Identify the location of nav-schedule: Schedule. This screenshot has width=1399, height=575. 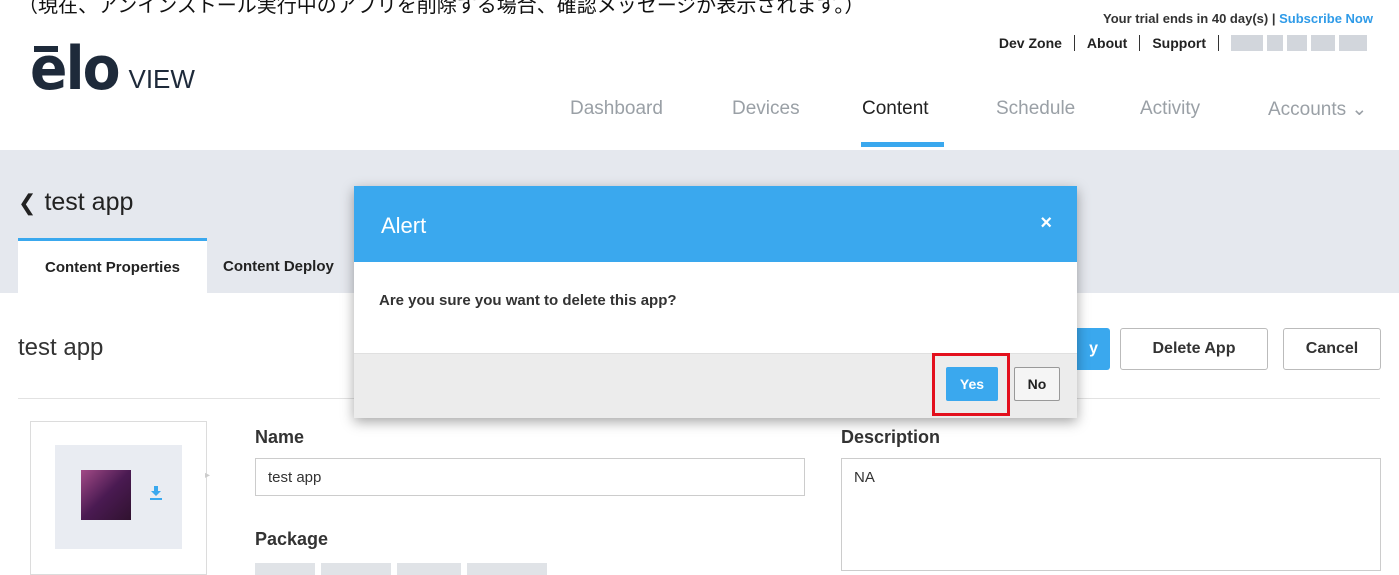
(1035, 109).